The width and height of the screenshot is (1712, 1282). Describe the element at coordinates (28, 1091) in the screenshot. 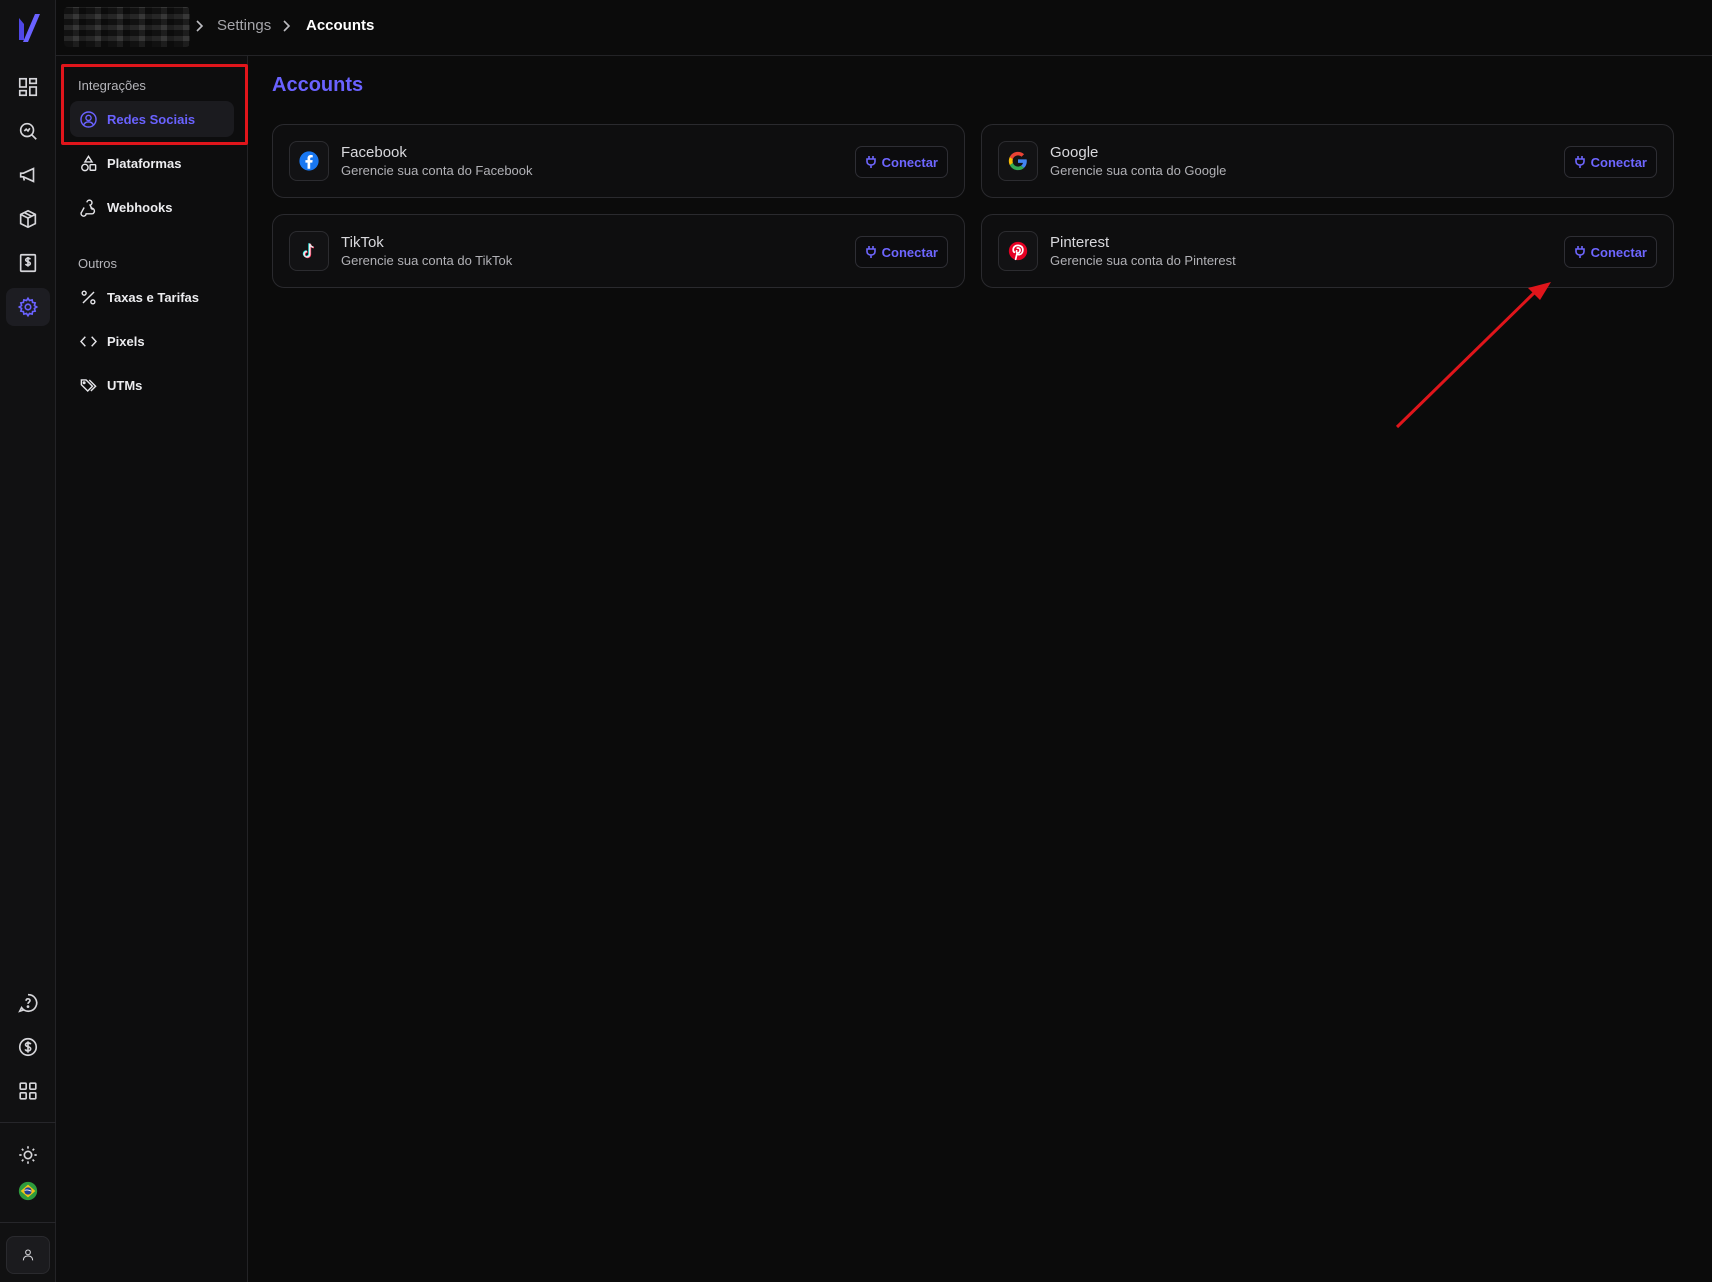

I see `apps-grid-icon` at that location.